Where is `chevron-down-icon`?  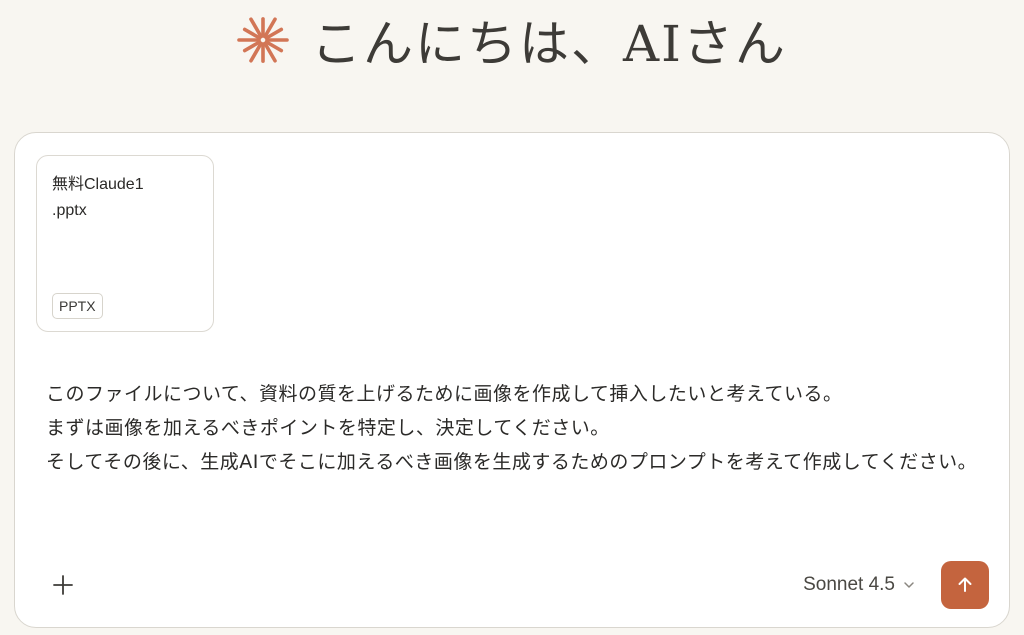 chevron-down-icon is located at coordinates (909, 585).